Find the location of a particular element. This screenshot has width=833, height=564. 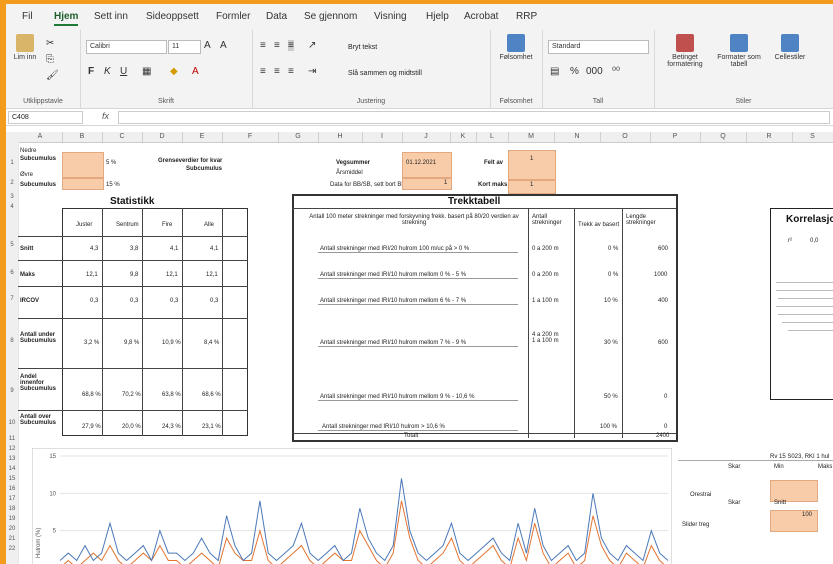

col-header-m: M is located at coordinates (531, 137).